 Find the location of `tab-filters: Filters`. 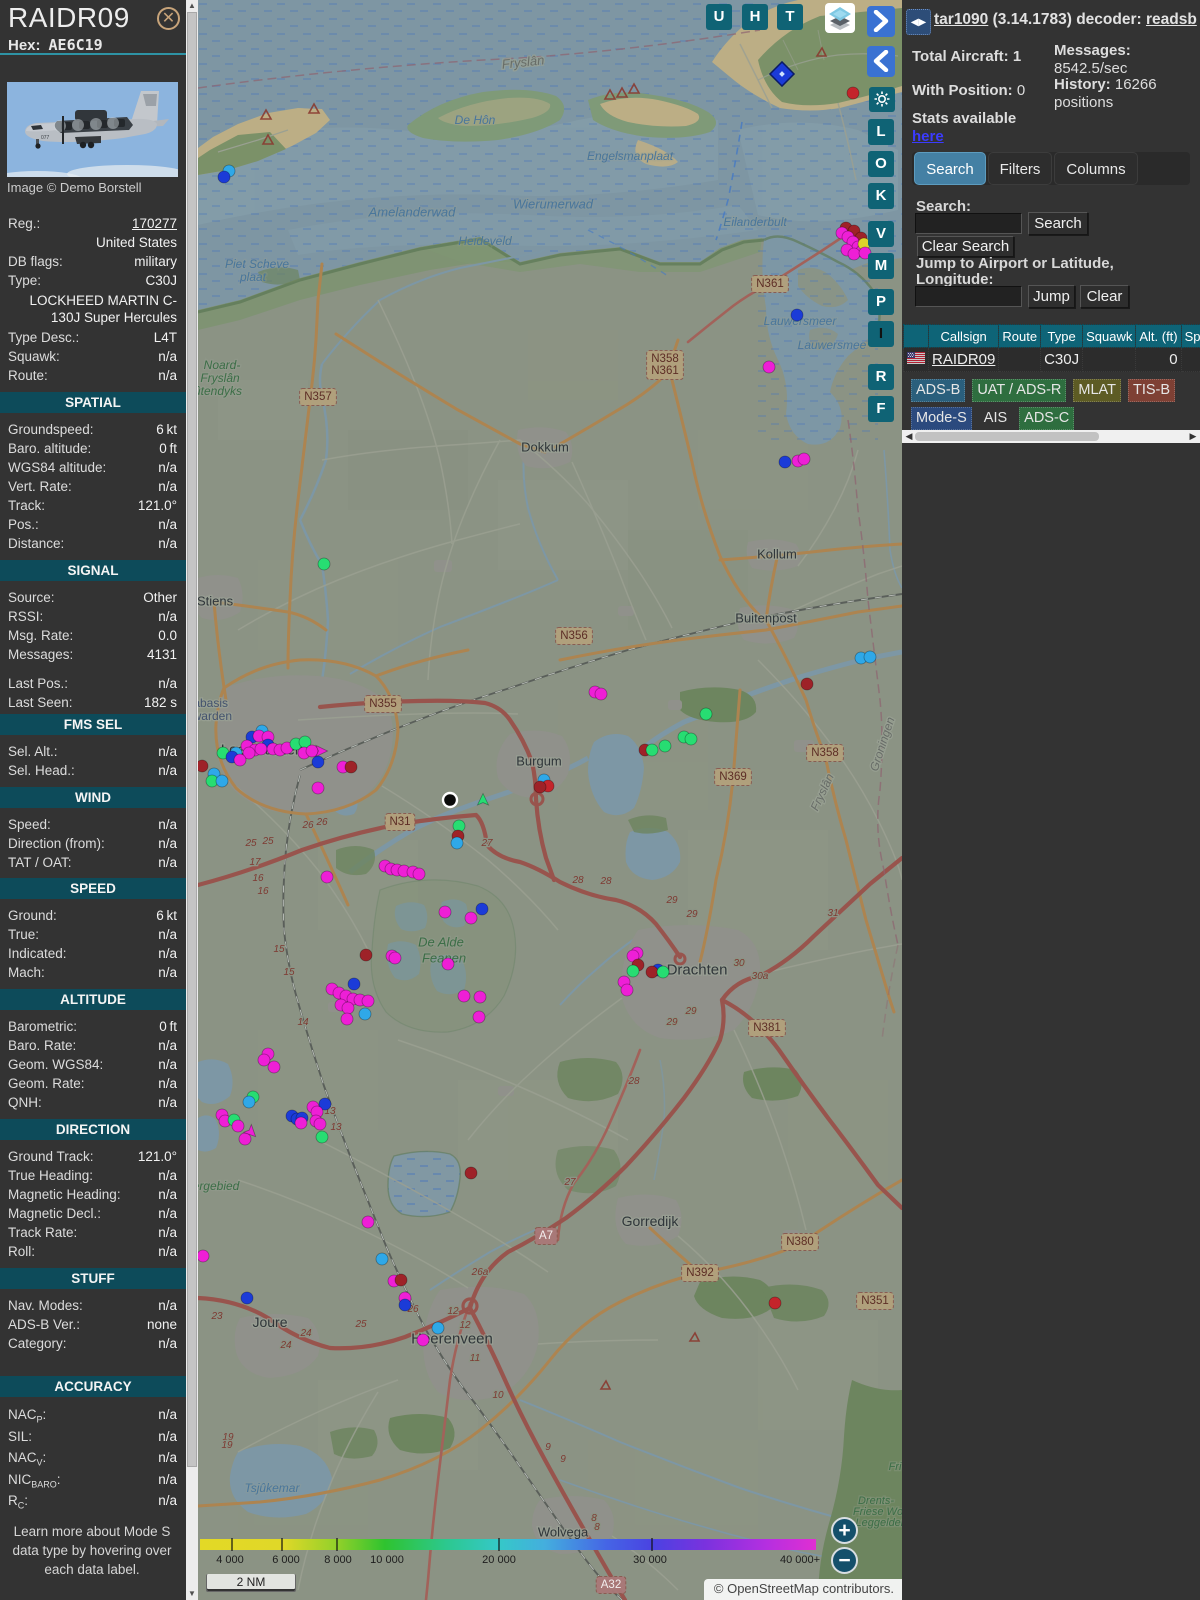

tab-filters: Filters is located at coordinates (1020, 168).